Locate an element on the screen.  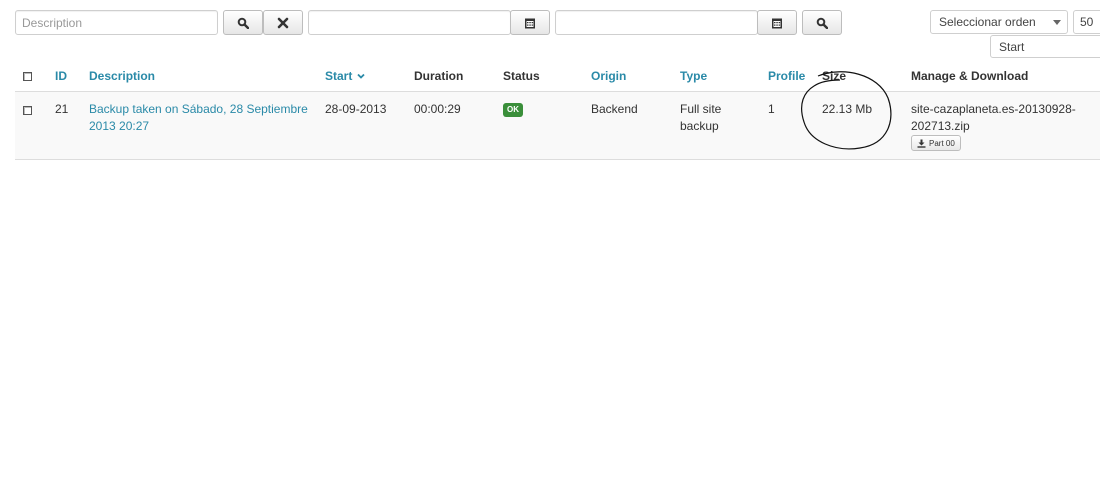
date-to-input is located at coordinates (656, 22).